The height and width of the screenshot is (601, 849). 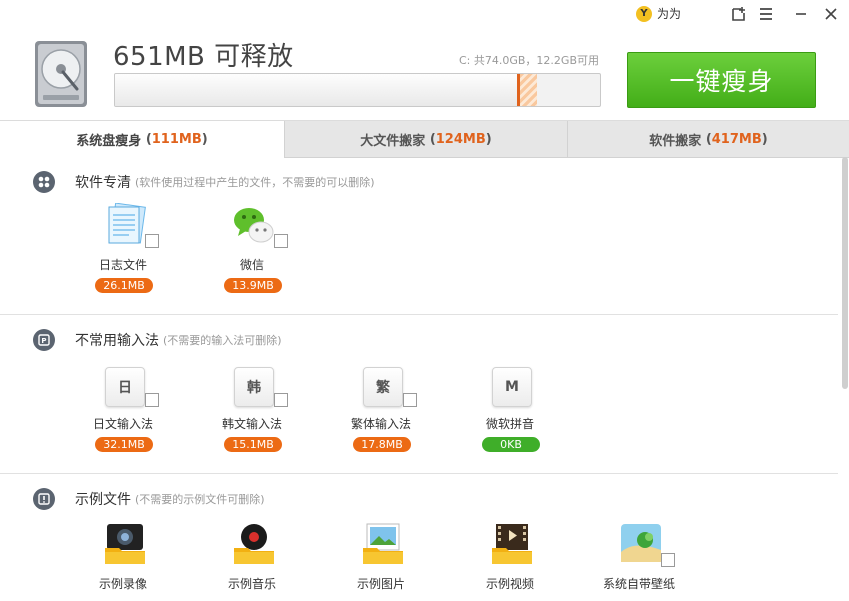 What do you see at coordinates (200, 499) in the screenshot?
I see `section-description: (不需要的示例文件可删除)` at bounding box center [200, 499].